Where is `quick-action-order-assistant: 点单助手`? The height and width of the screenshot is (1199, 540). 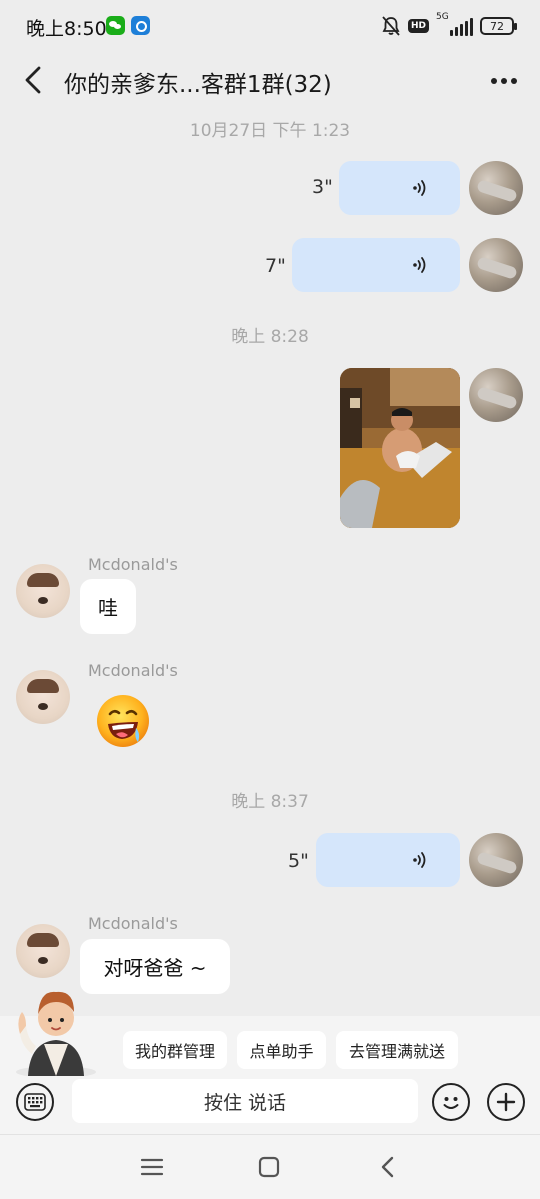
quick-action-order-assistant: 点单助手 is located at coordinates (281, 1050).